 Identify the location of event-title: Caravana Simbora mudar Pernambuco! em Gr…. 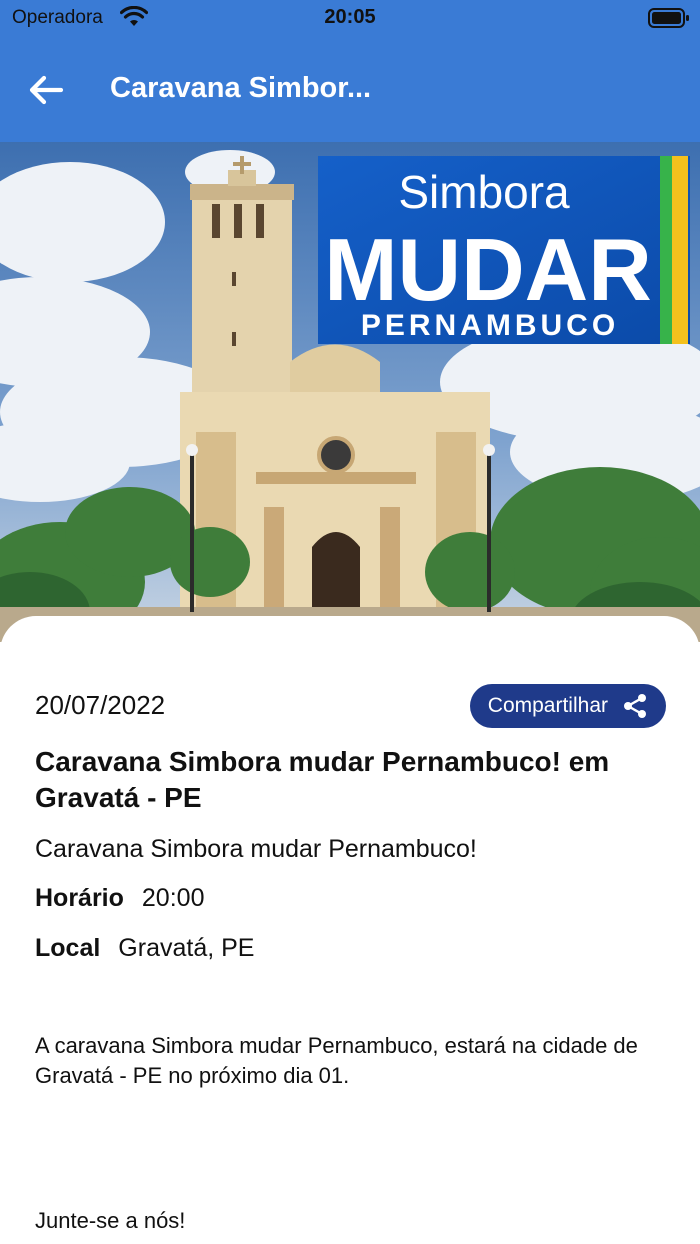
(322, 779).